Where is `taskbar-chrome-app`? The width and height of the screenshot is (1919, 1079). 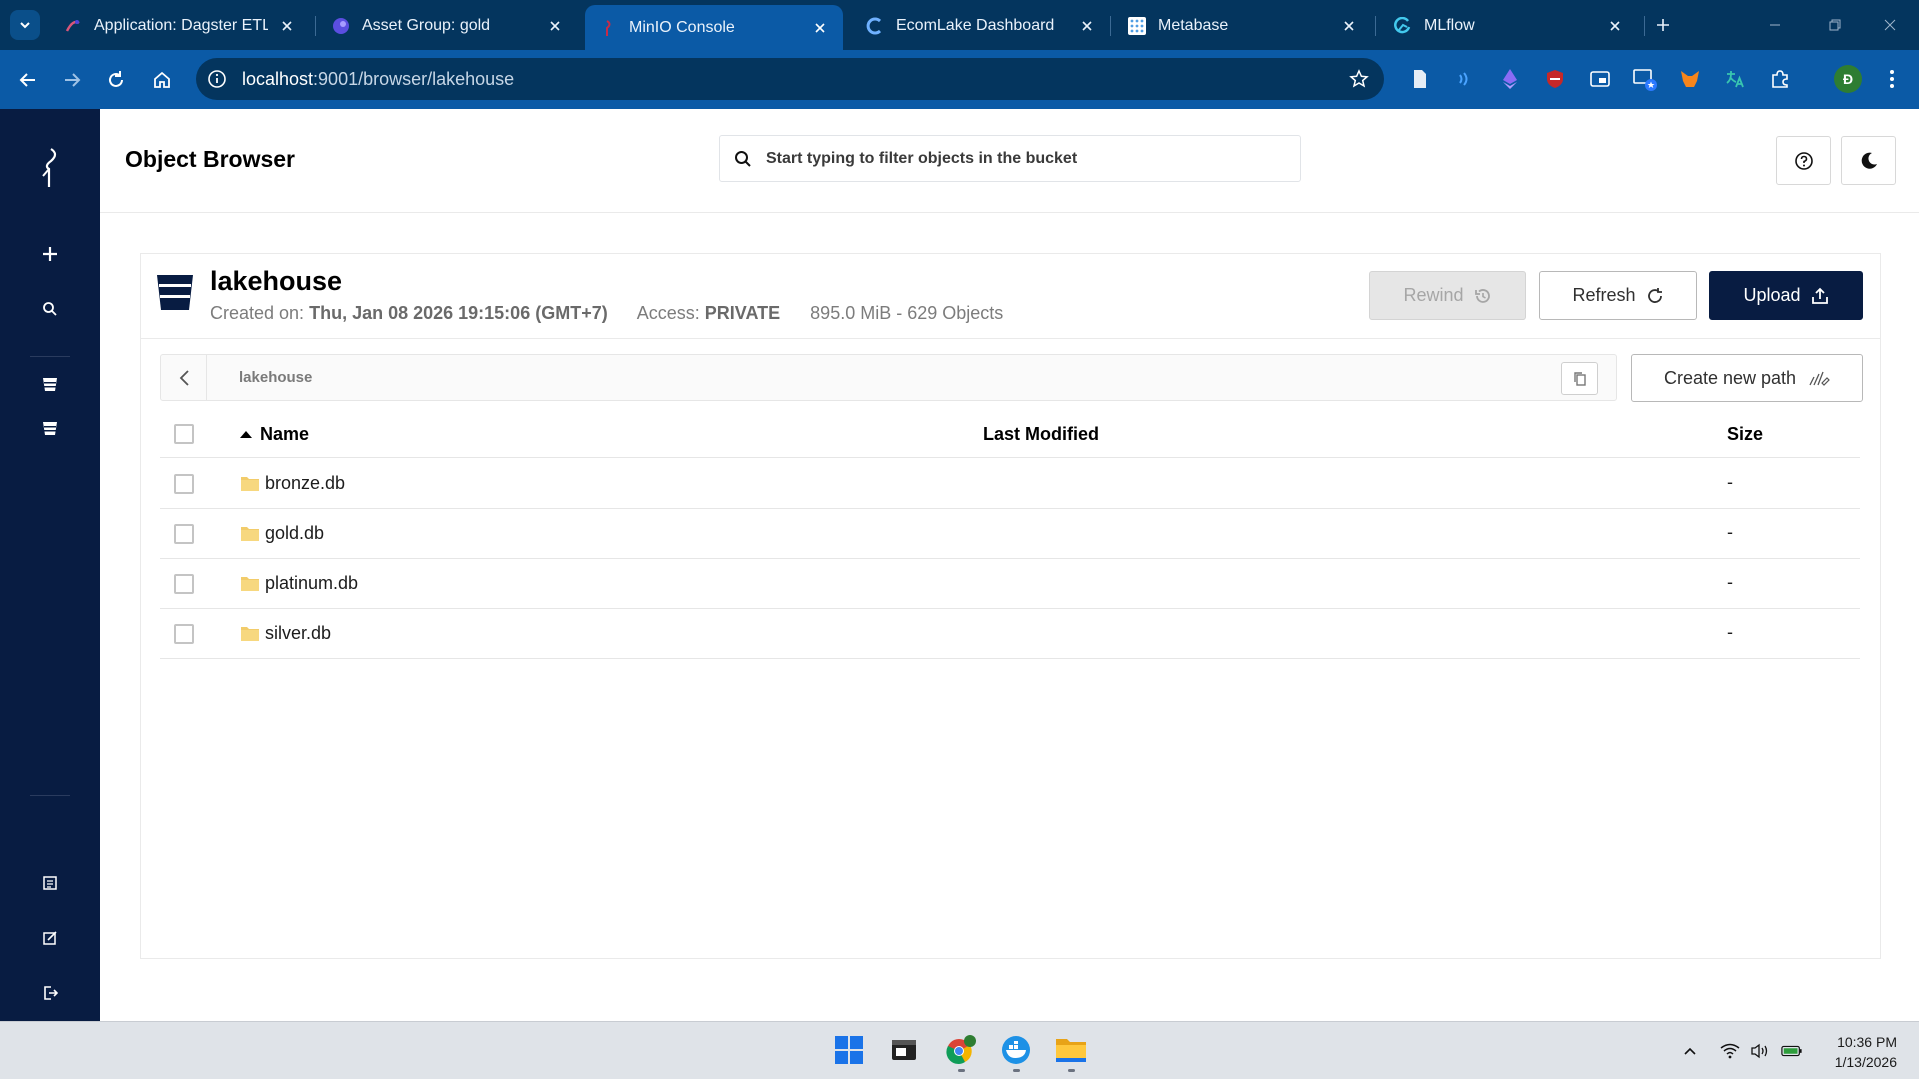 taskbar-chrome-app is located at coordinates (961, 1052).